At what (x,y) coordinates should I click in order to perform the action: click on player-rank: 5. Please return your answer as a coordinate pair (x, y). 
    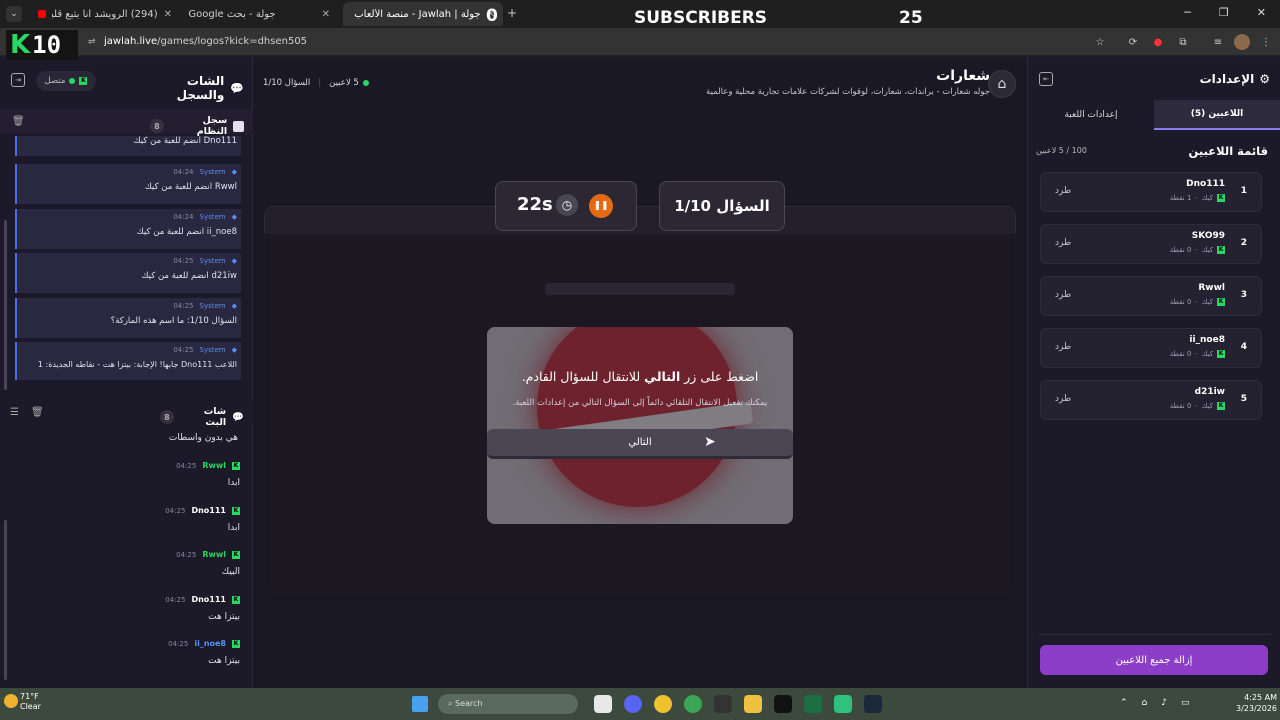
    Looking at the image, I should click on (1243, 399).